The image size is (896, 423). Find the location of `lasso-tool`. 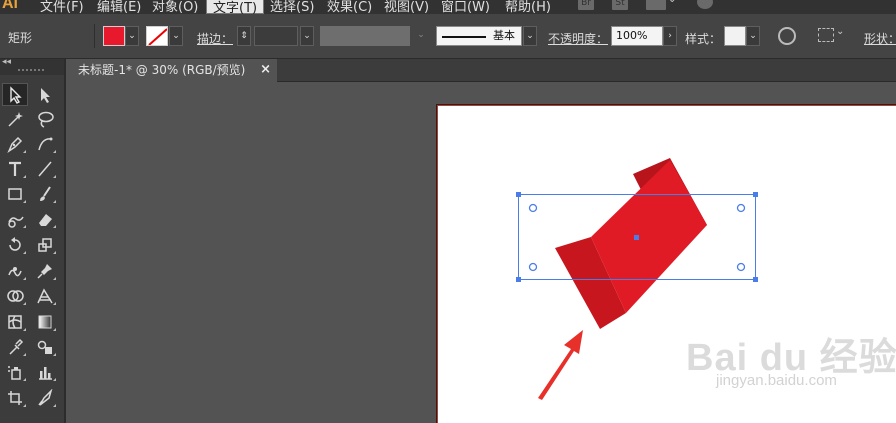

lasso-tool is located at coordinates (45, 118).